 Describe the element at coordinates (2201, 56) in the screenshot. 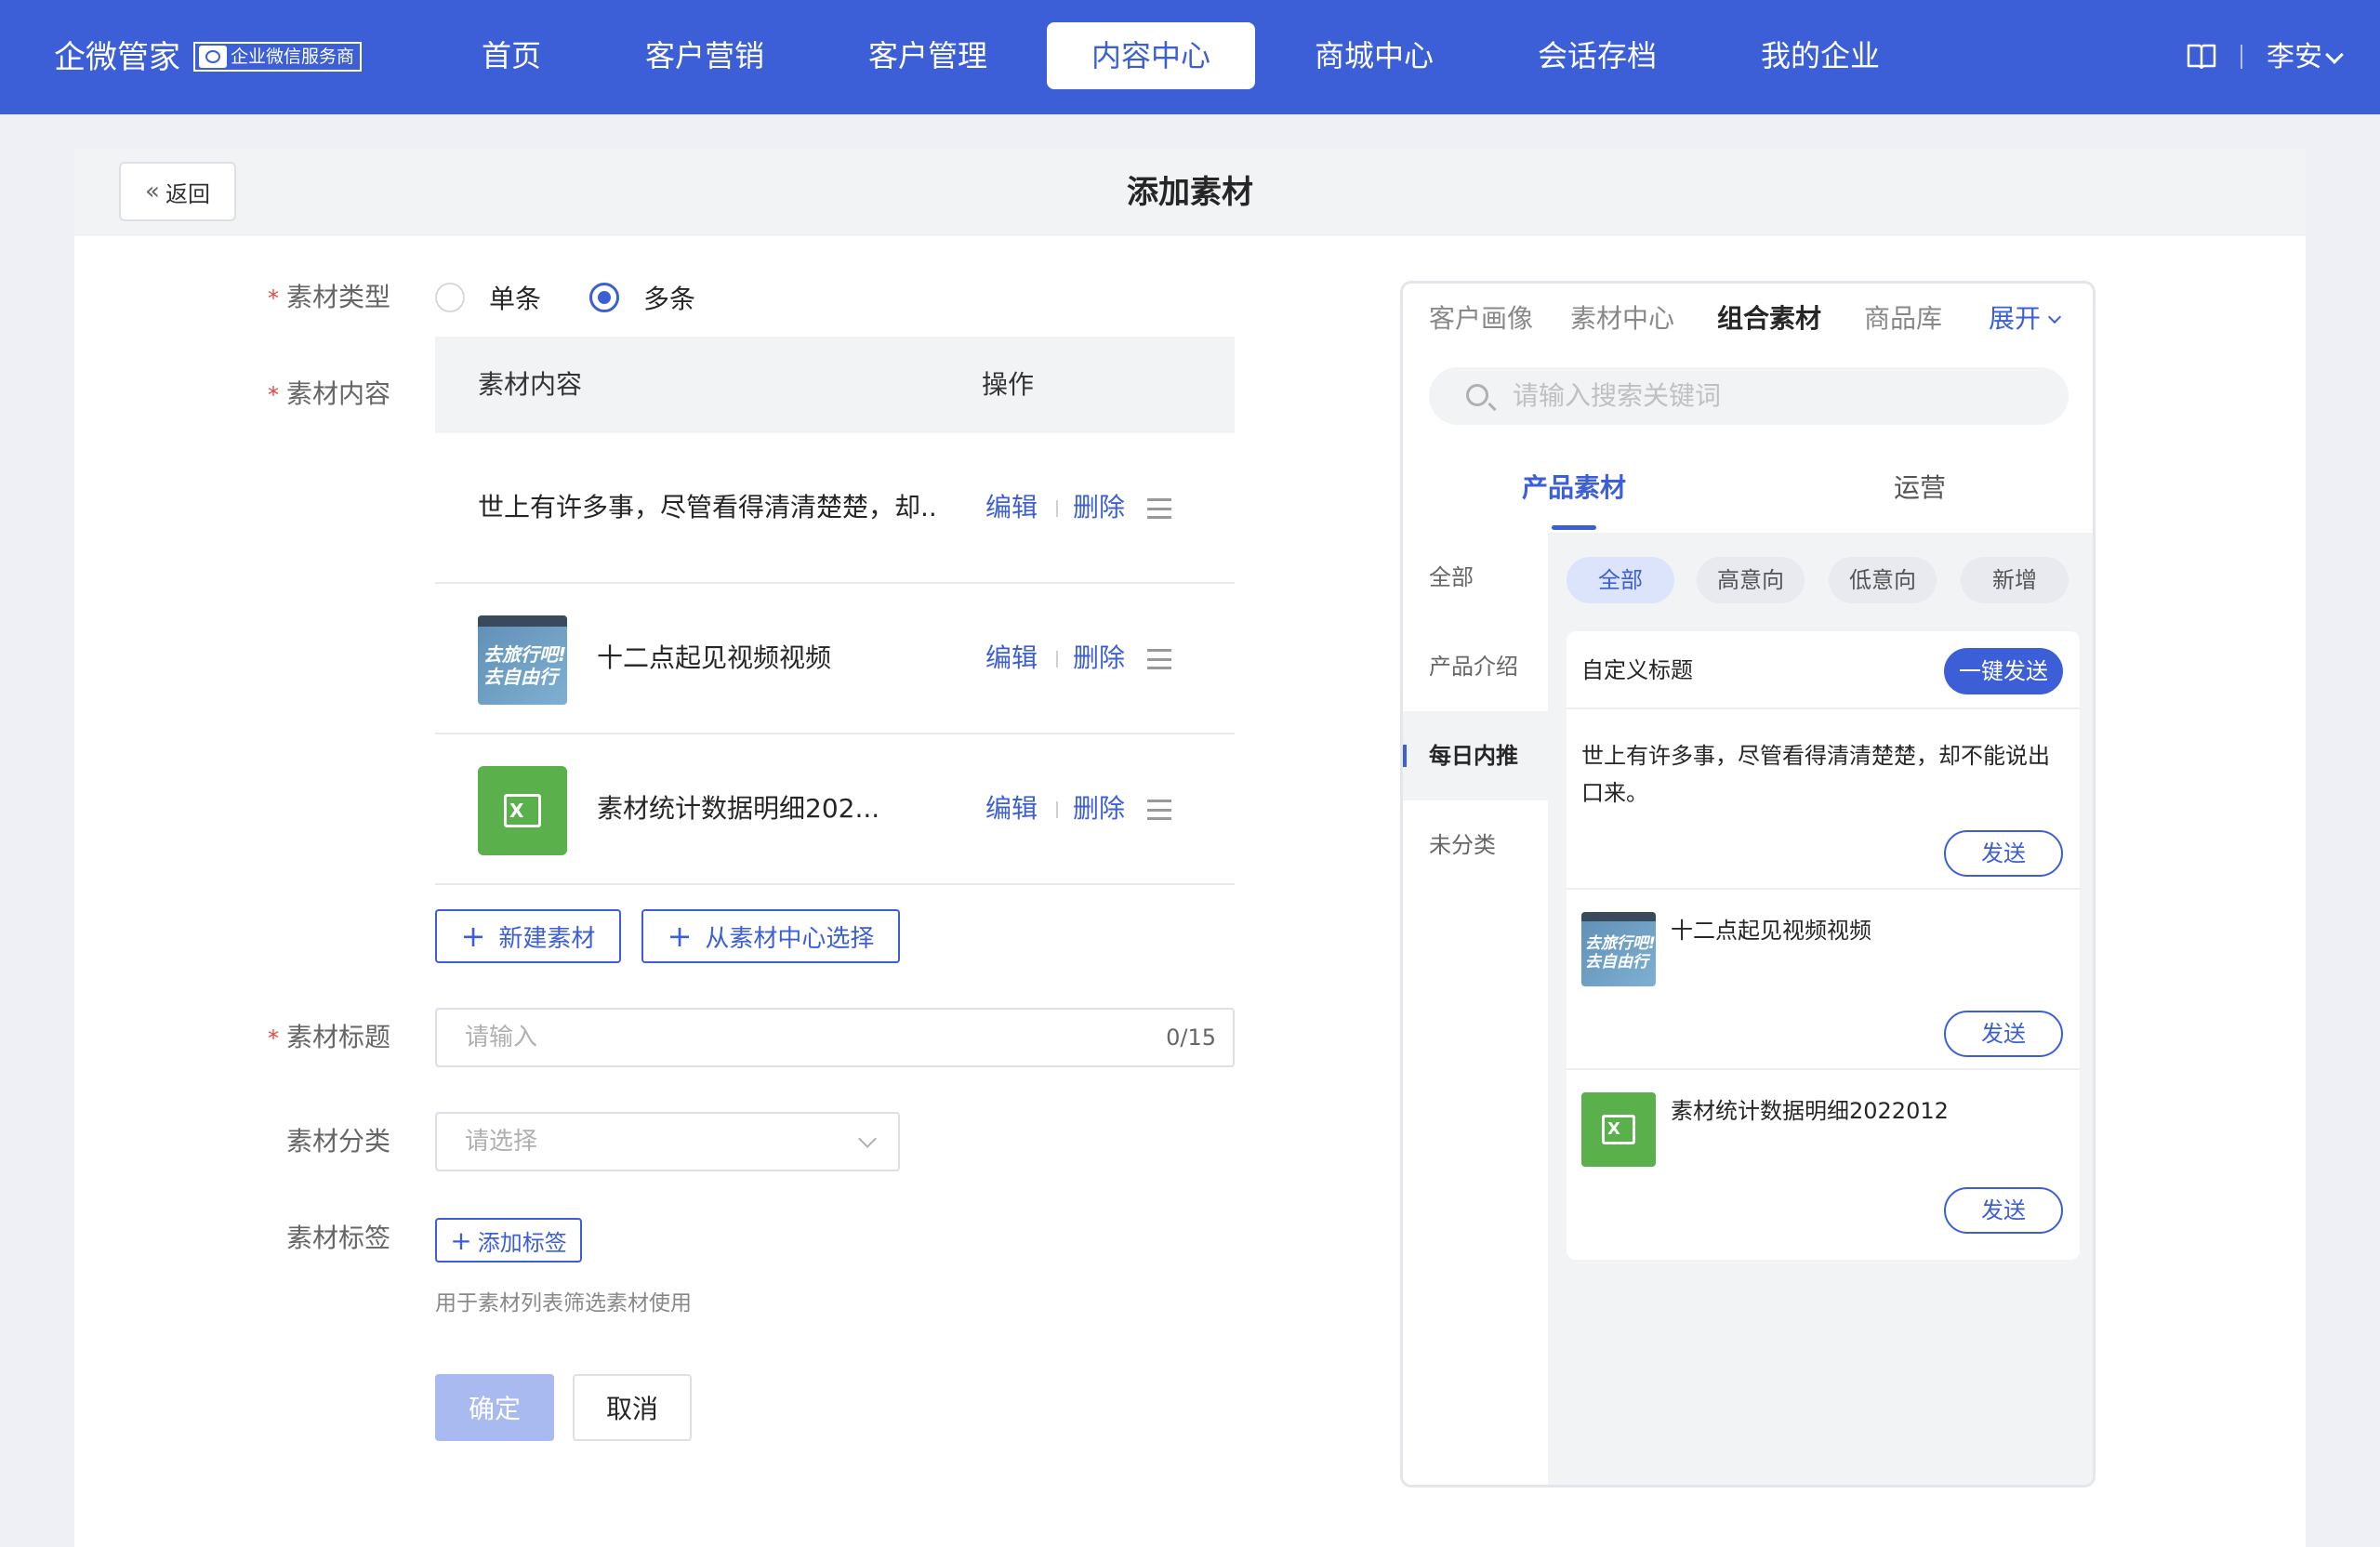

I see `book-icon` at that location.